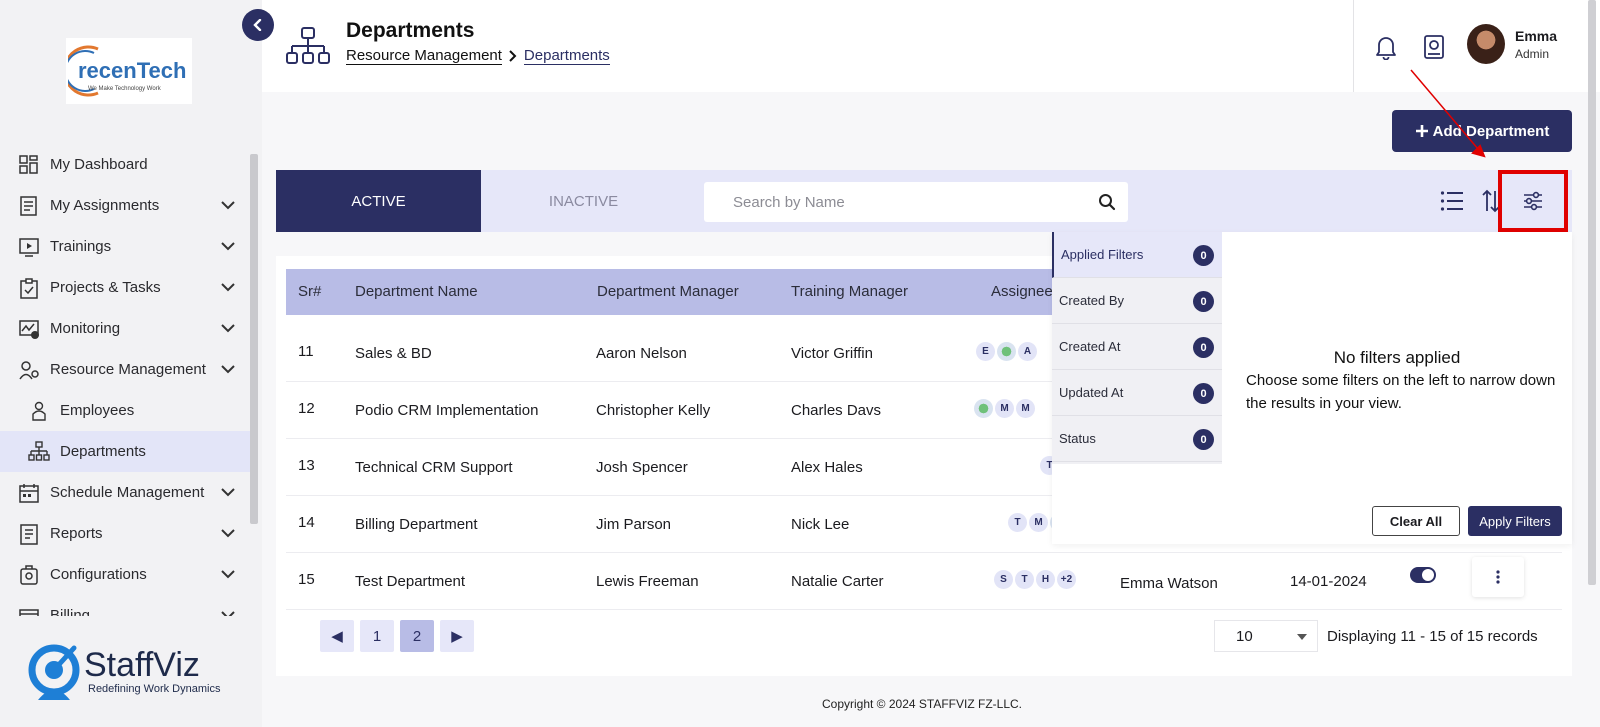 The image size is (1600, 727). I want to click on filter-category-updated-at: Updated At 0, so click(1137, 393).